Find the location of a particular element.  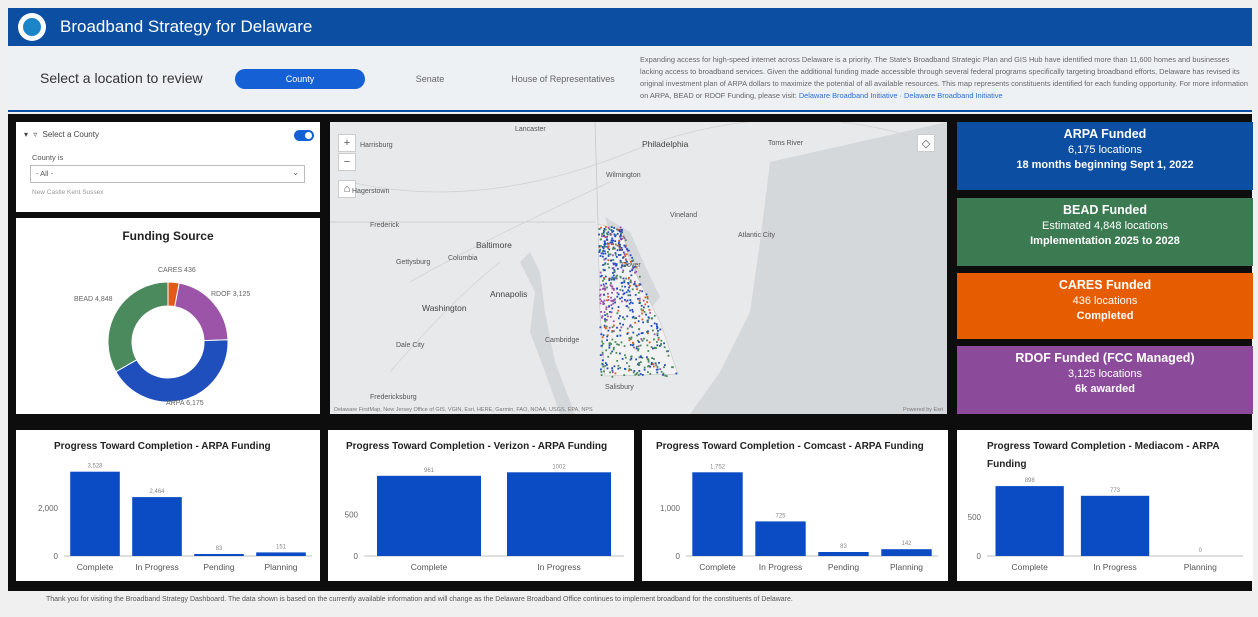

county-select: - All - ⌄ is located at coordinates (167, 174).